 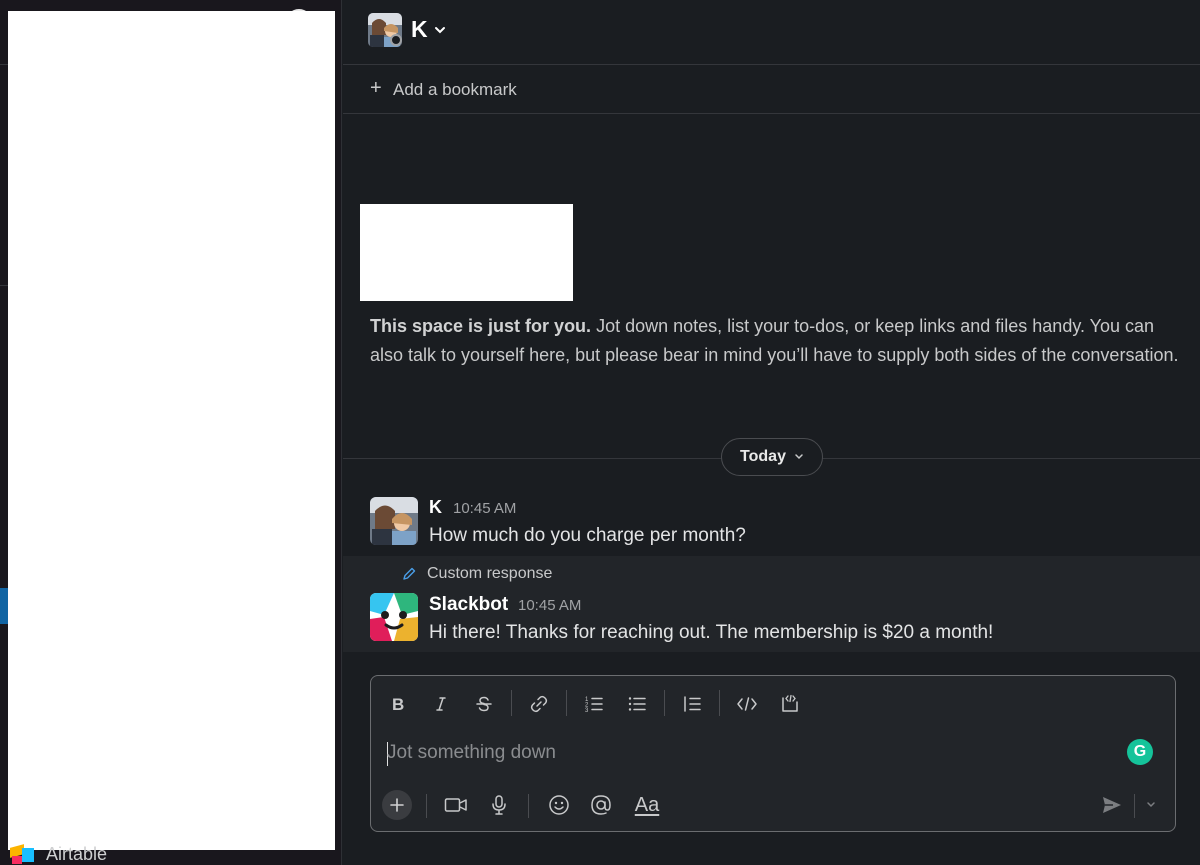 I want to click on bulleted-list-icon, so click(x=637, y=704).